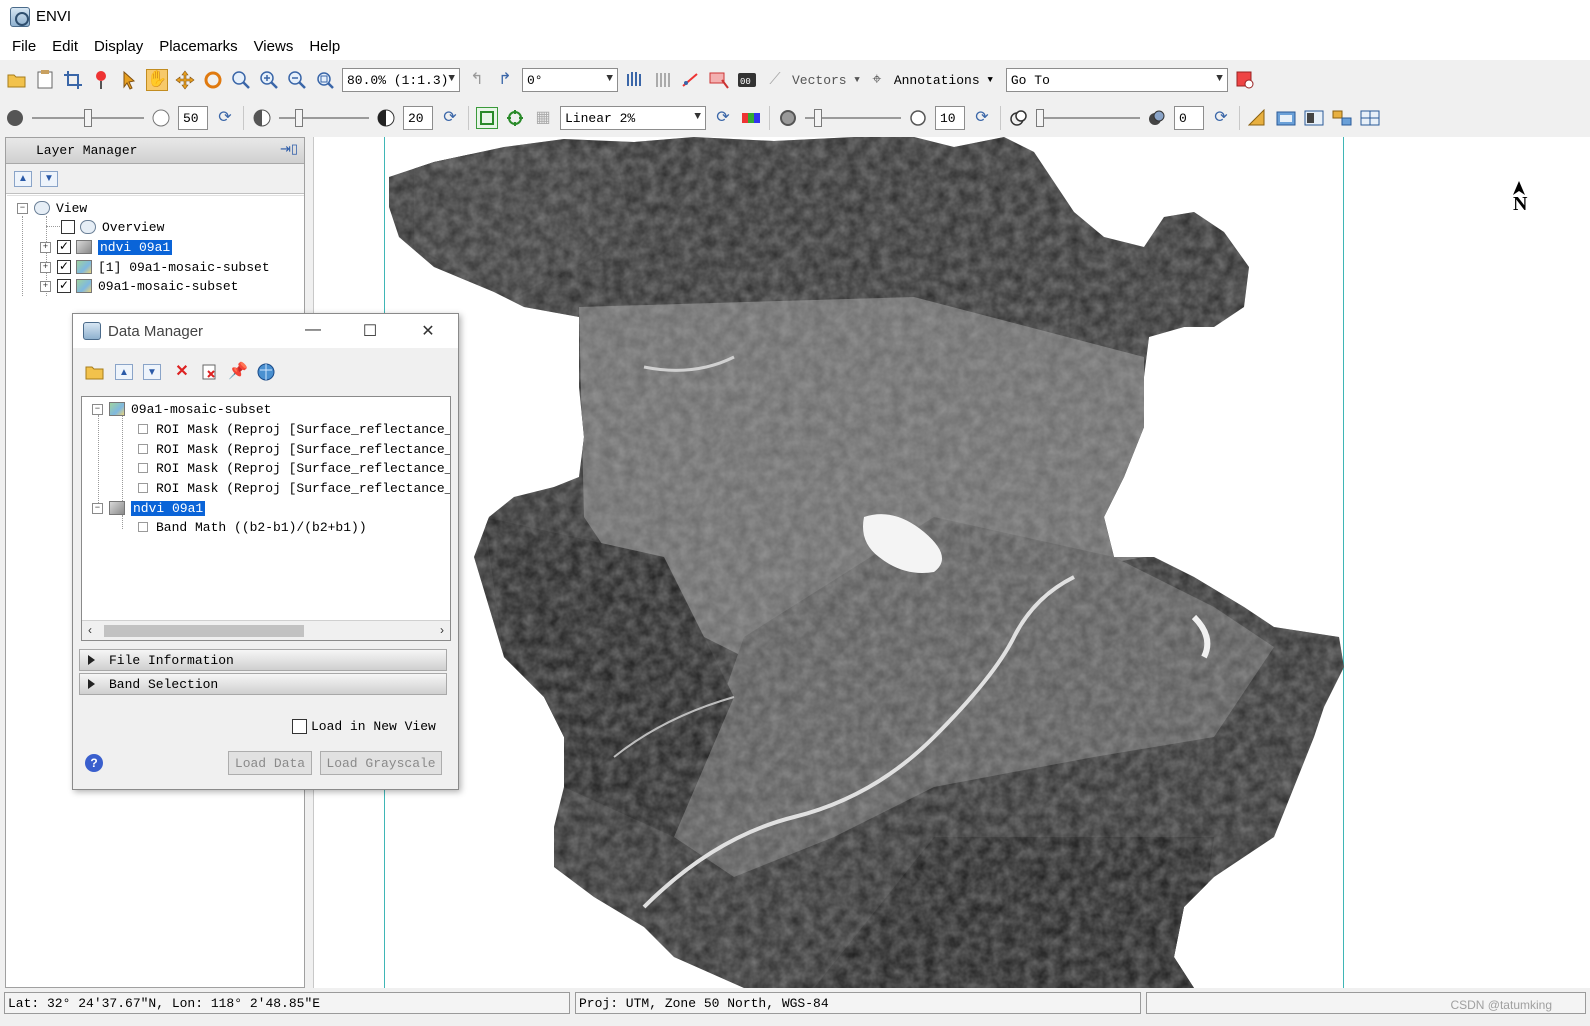 The width and height of the screenshot is (1590, 1026). I want to click on zoom-icon, so click(241, 80).